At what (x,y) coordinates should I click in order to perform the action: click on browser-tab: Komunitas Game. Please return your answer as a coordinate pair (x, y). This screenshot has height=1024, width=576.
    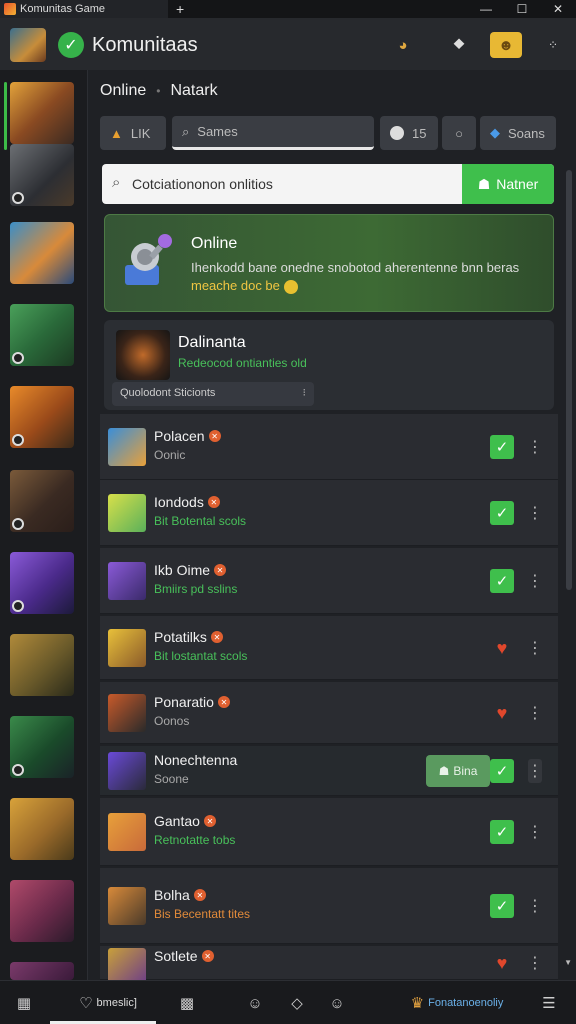
    Looking at the image, I should click on (84, 9).